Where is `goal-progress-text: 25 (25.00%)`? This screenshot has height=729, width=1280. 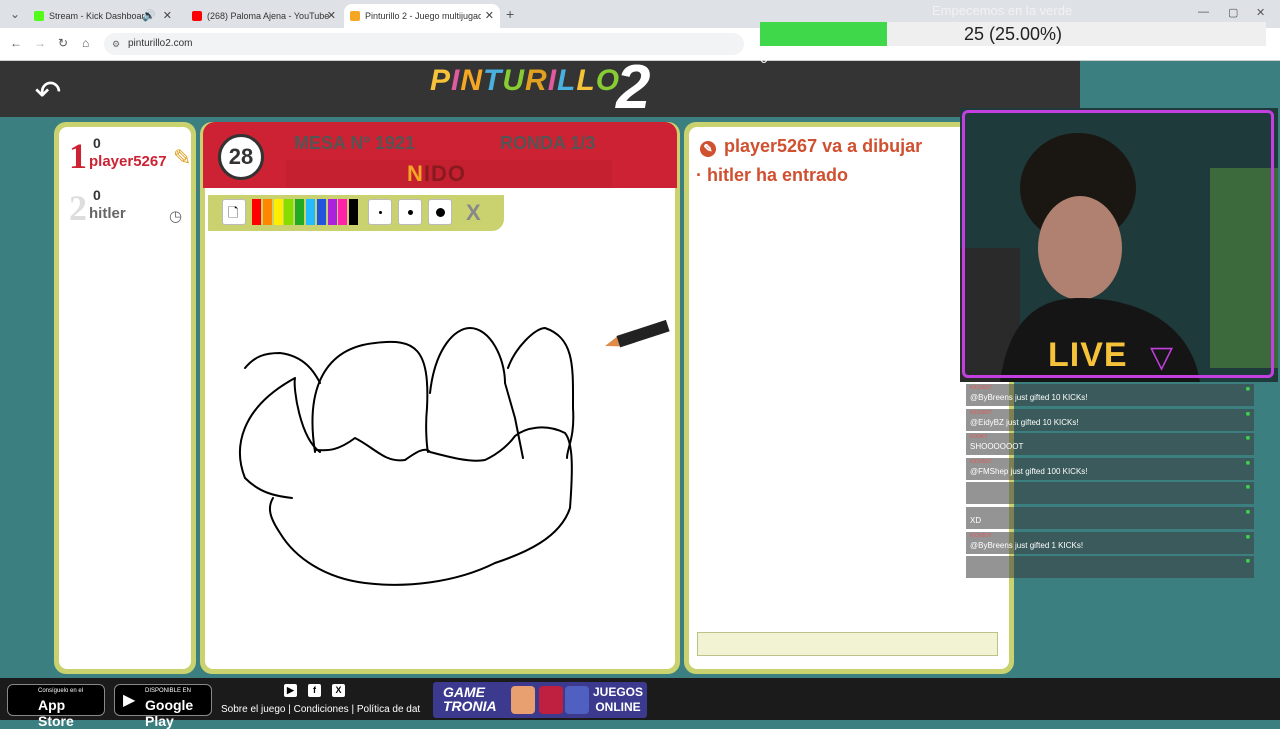 goal-progress-text: 25 (25.00%) is located at coordinates (1013, 34).